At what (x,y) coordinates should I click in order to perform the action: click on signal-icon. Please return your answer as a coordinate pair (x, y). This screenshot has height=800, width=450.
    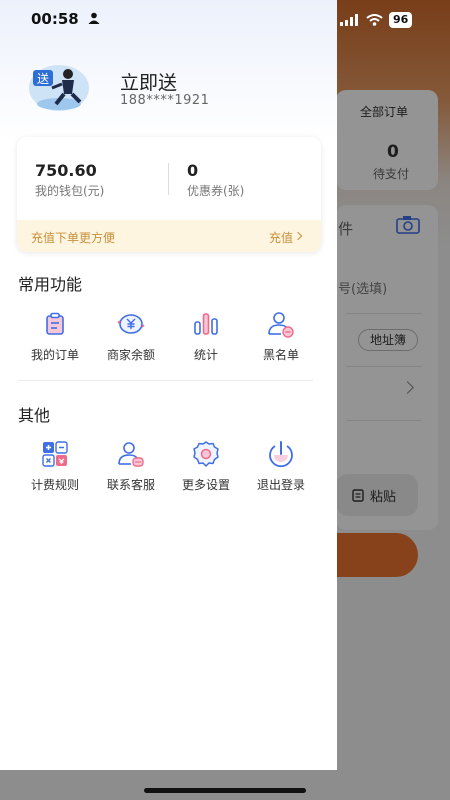
    Looking at the image, I should click on (349, 20).